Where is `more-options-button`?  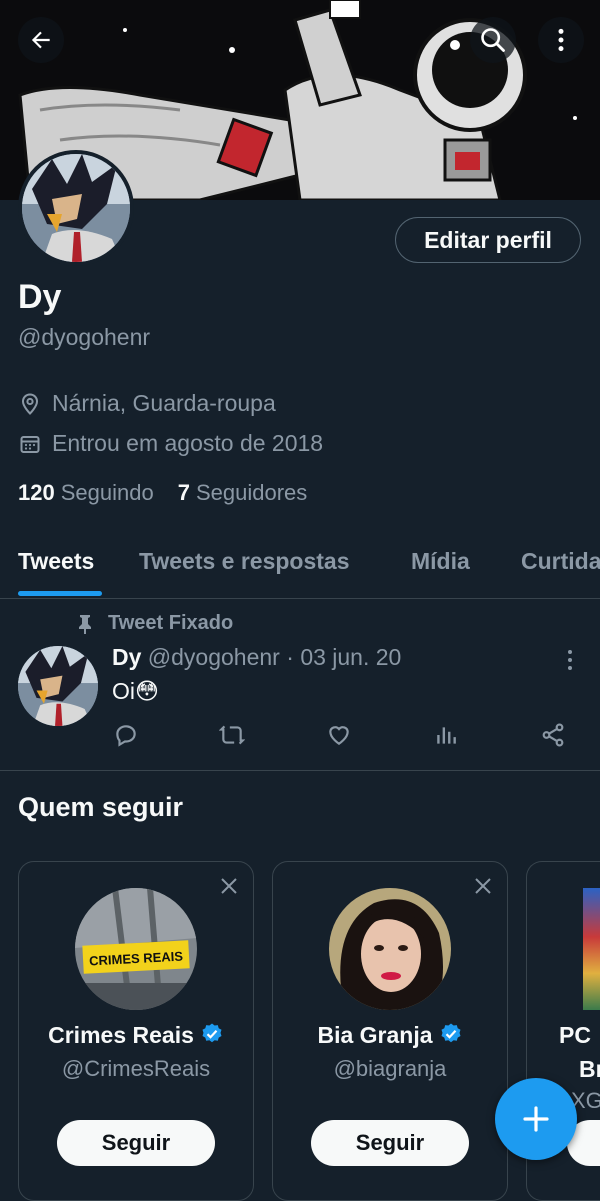 more-options-button is located at coordinates (561, 40).